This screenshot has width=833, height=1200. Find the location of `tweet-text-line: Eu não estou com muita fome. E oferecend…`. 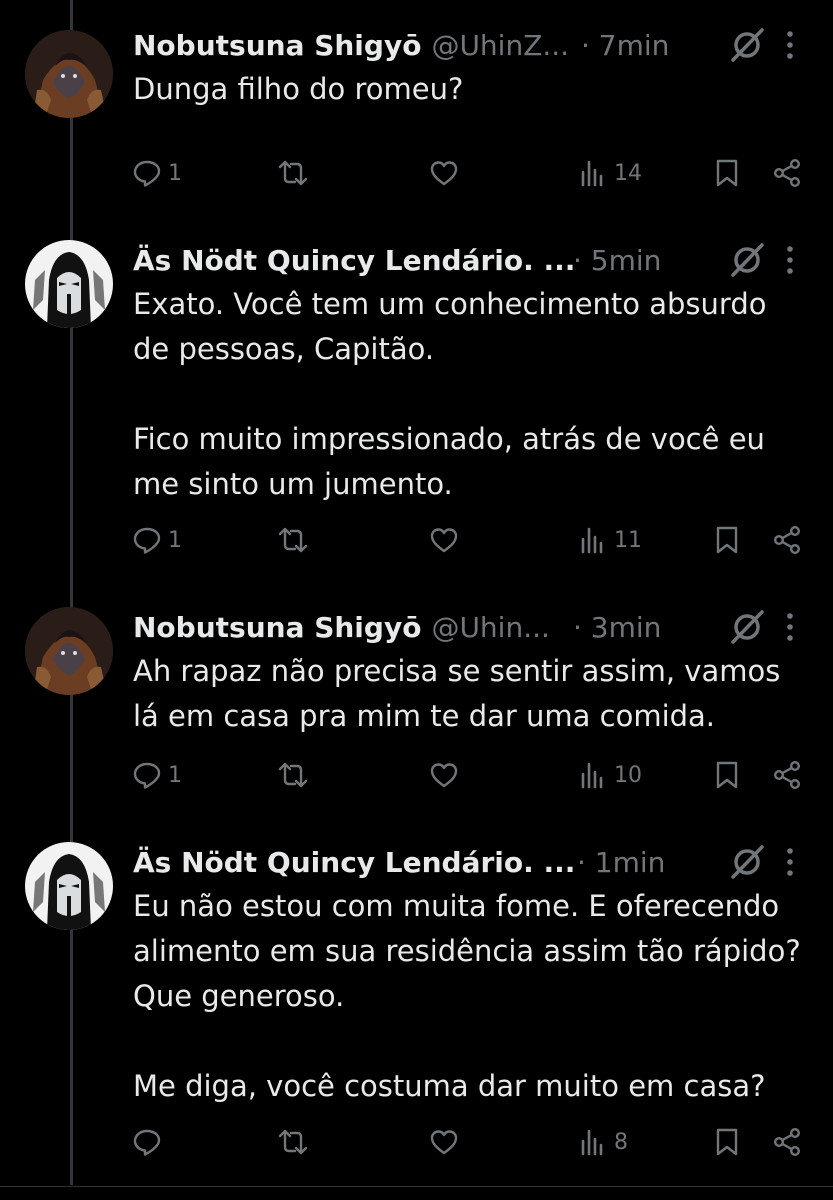

tweet-text-line: Eu não estou com muita fome. E oferecend… is located at coordinates (456, 906).